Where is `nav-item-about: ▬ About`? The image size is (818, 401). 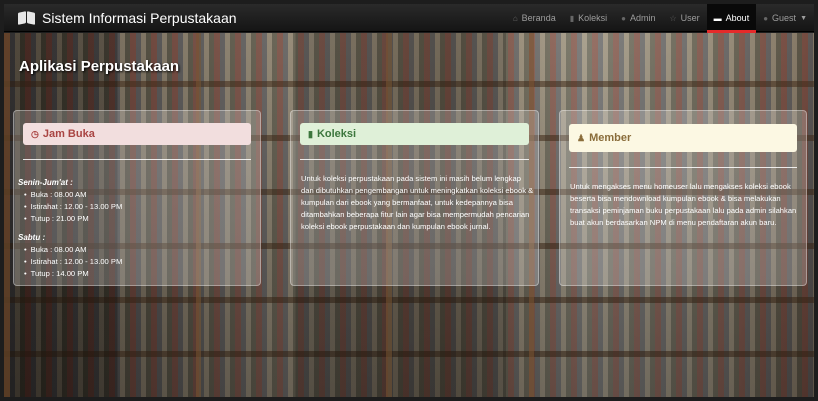
nav-item-about: ▬ About is located at coordinates (731, 18).